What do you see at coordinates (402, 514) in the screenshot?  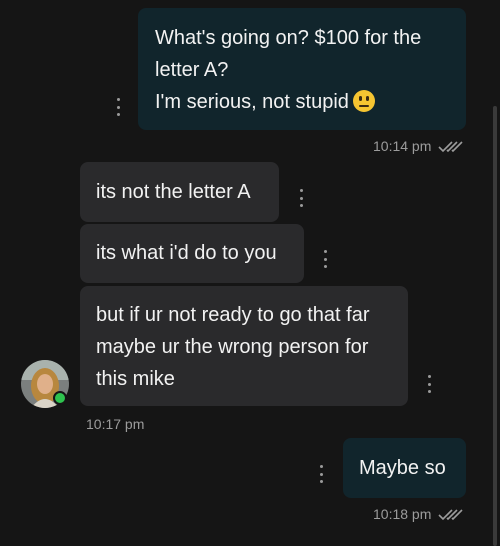 I see `message-timestamp: 10:18 pm` at bounding box center [402, 514].